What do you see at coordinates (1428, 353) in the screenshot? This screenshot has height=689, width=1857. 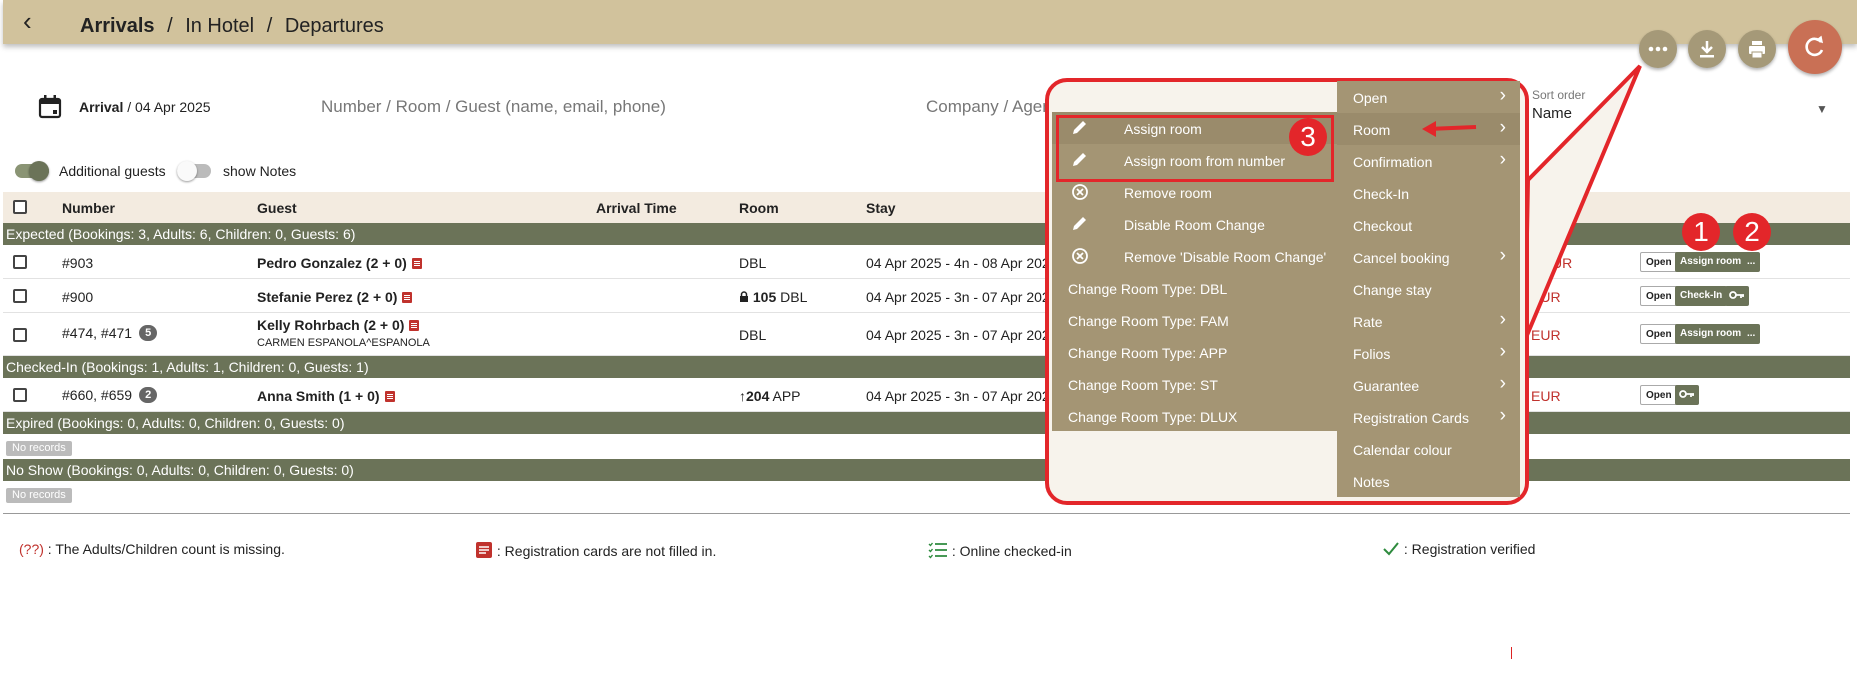 I see `menu-item-folios: Folios ›` at bounding box center [1428, 353].